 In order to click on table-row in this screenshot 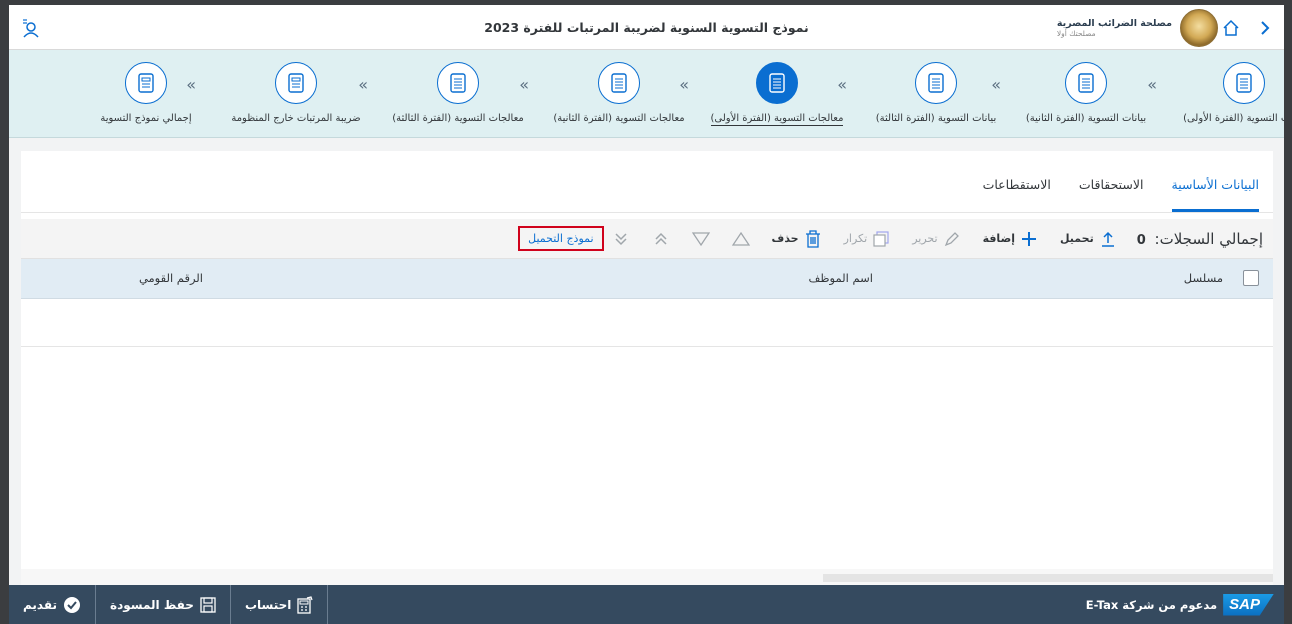, I will do `click(647, 323)`.